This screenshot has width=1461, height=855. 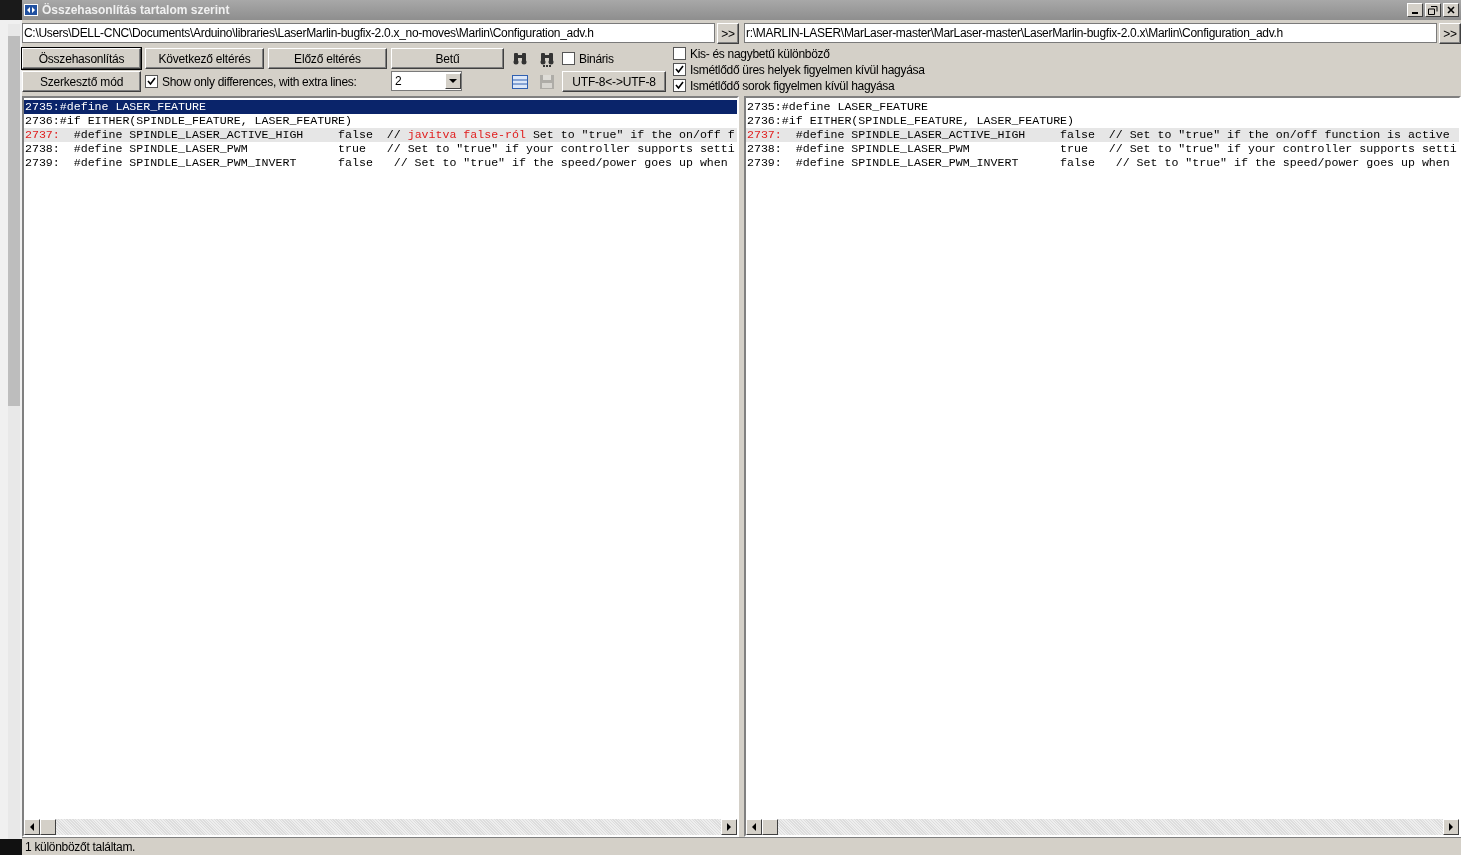 What do you see at coordinates (614, 81) in the screenshot?
I see `encoding-button: UTF-8<->UTF-8` at bounding box center [614, 81].